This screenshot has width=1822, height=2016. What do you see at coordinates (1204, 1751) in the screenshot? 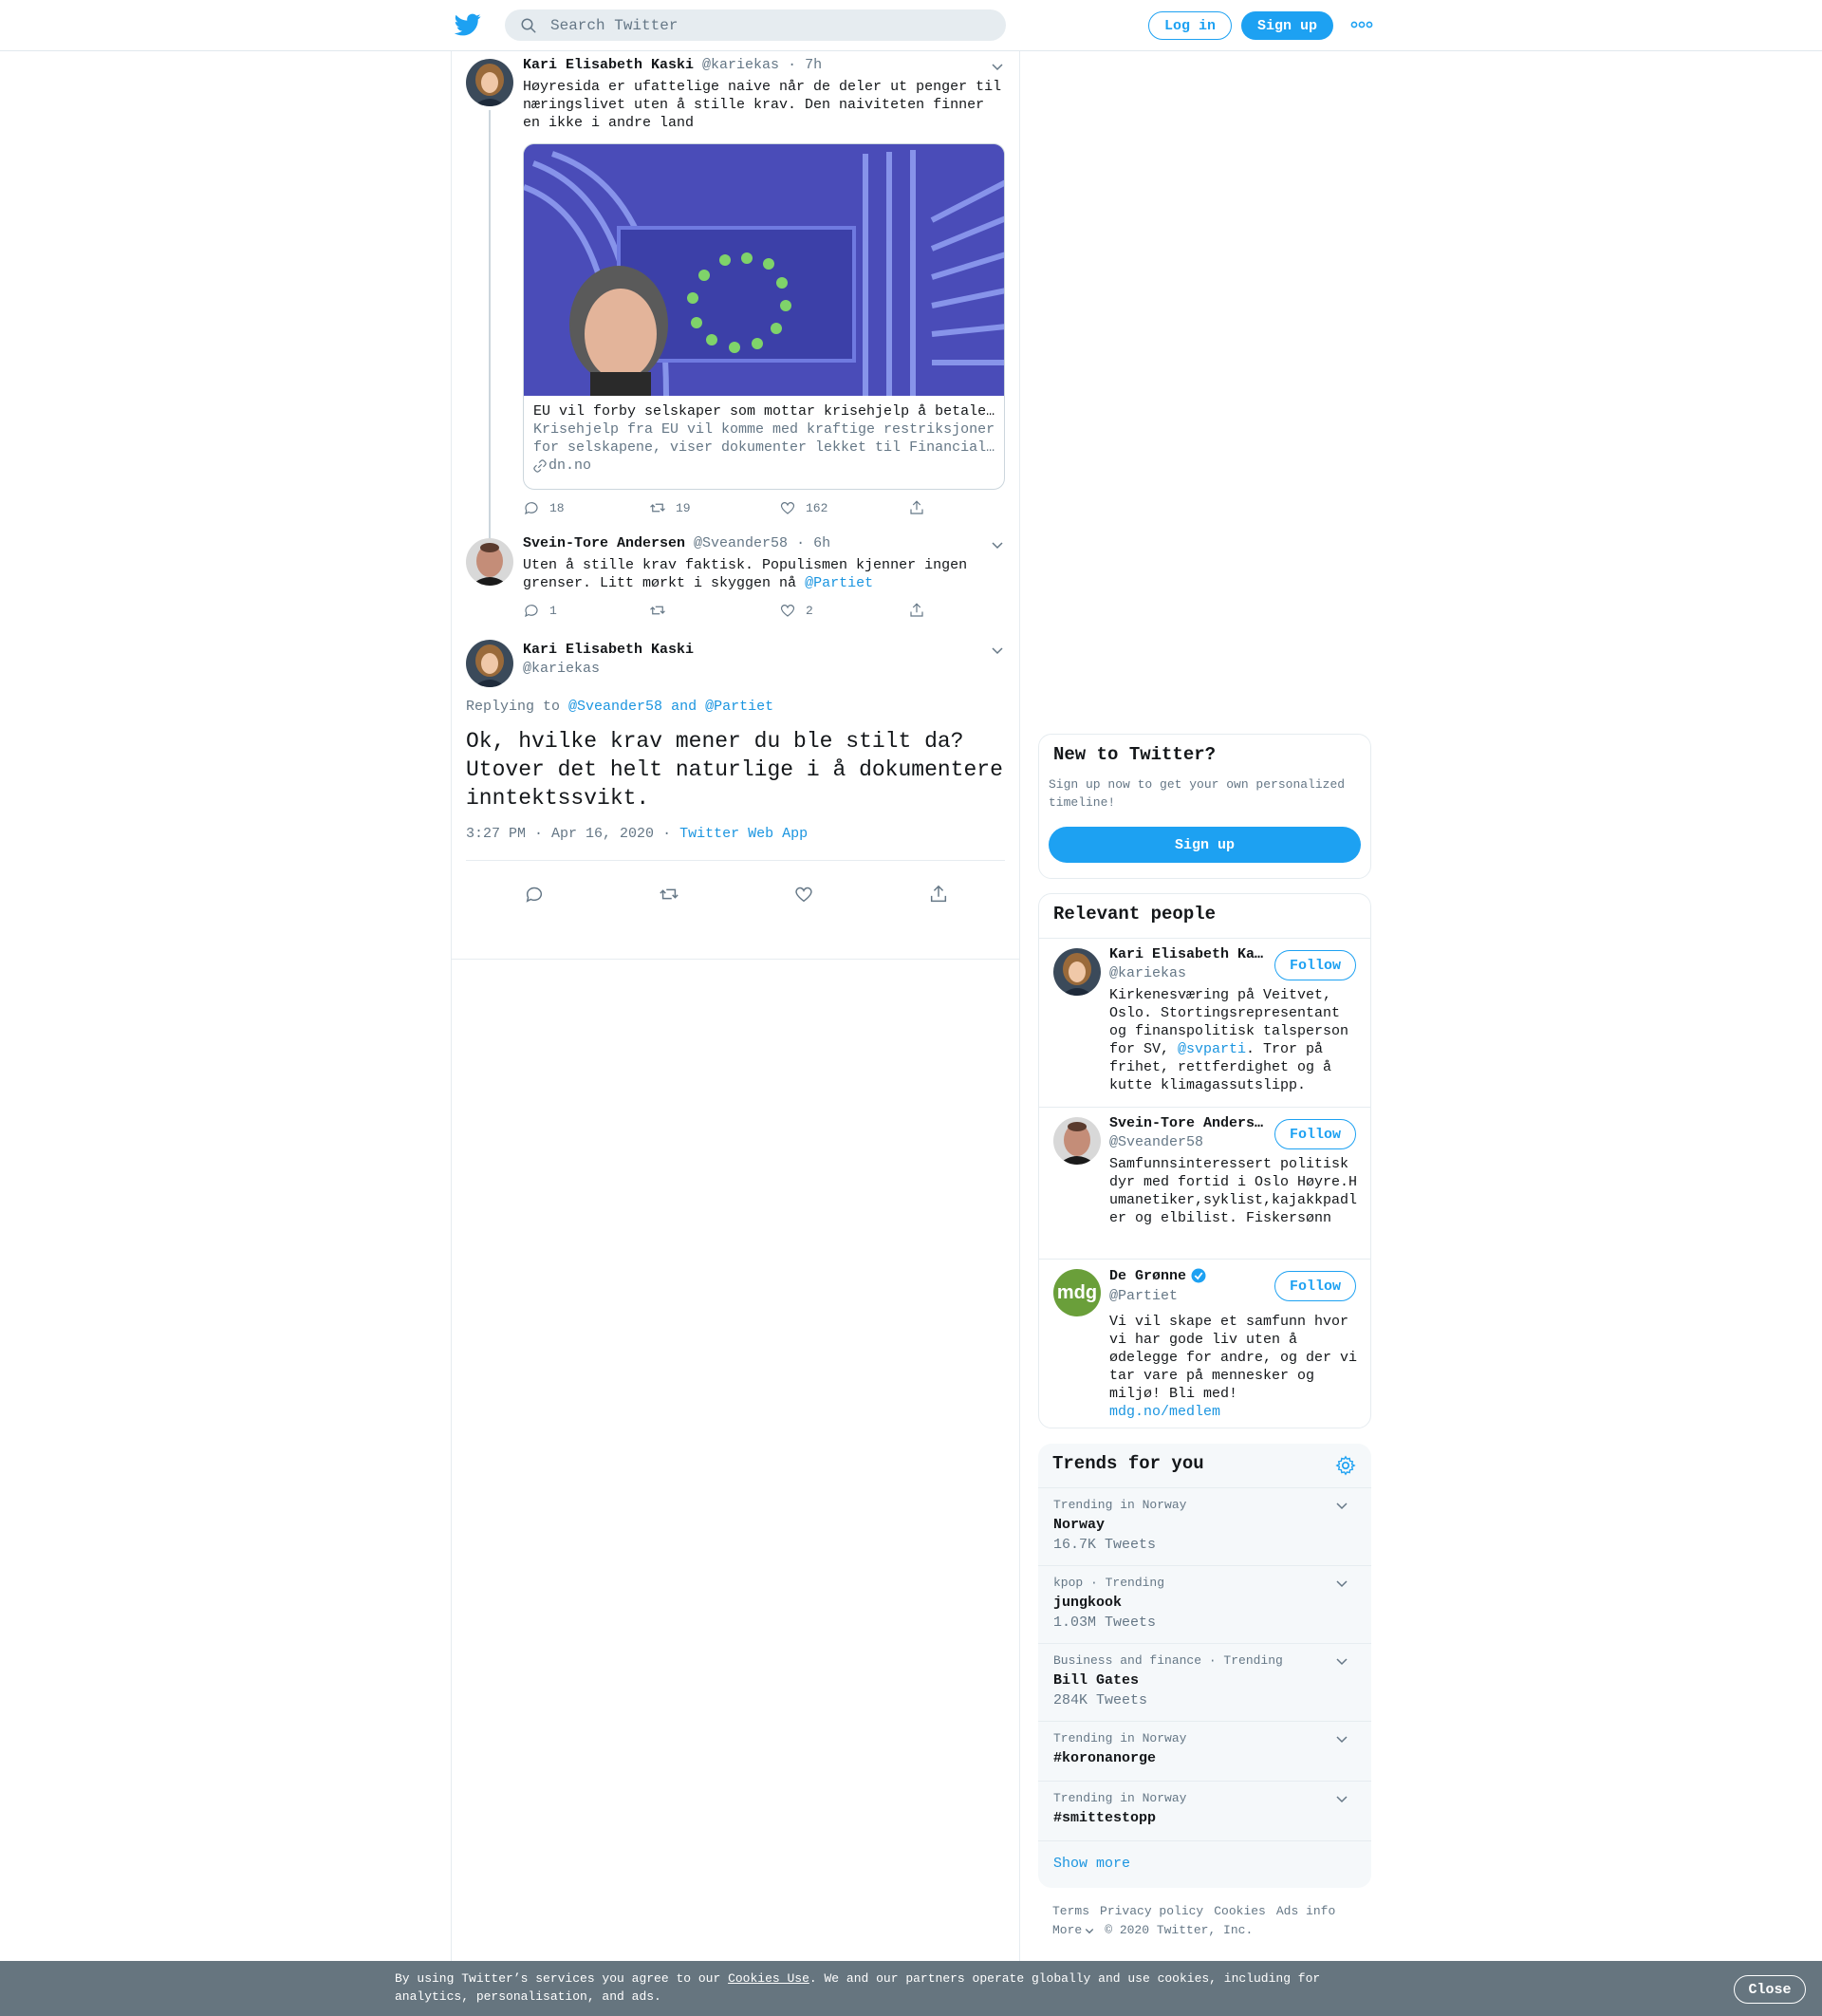
I see `trend-item: Trending in Norway #koronanorge` at bounding box center [1204, 1751].